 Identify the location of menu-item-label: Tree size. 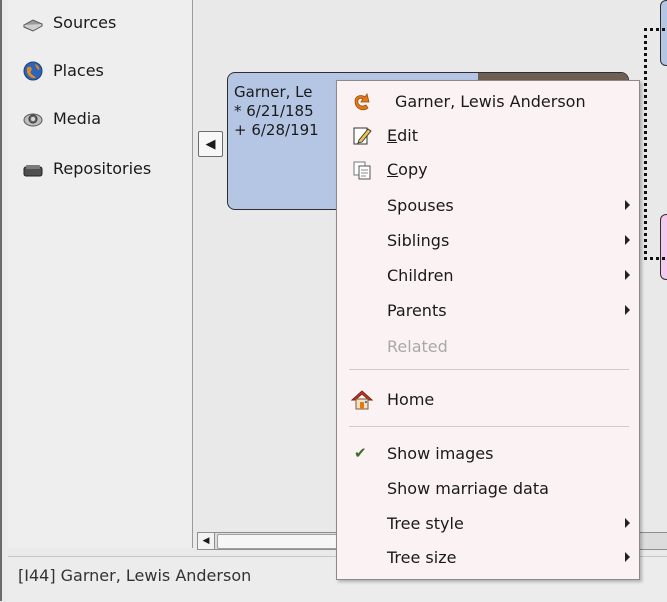
(422, 557).